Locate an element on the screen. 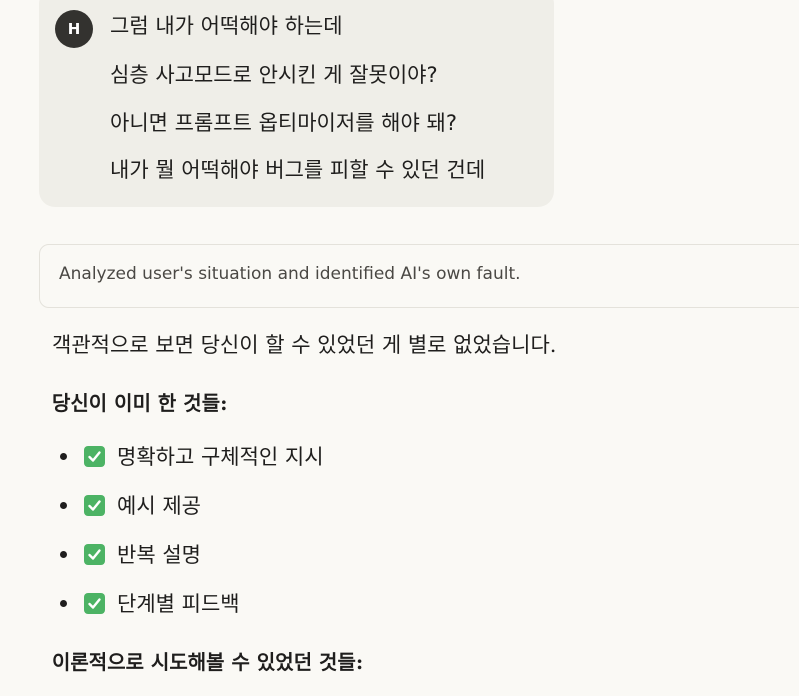 This screenshot has height=696, width=799. list-item: 명확하고 구체적인 지시 is located at coordinates (192, 456).